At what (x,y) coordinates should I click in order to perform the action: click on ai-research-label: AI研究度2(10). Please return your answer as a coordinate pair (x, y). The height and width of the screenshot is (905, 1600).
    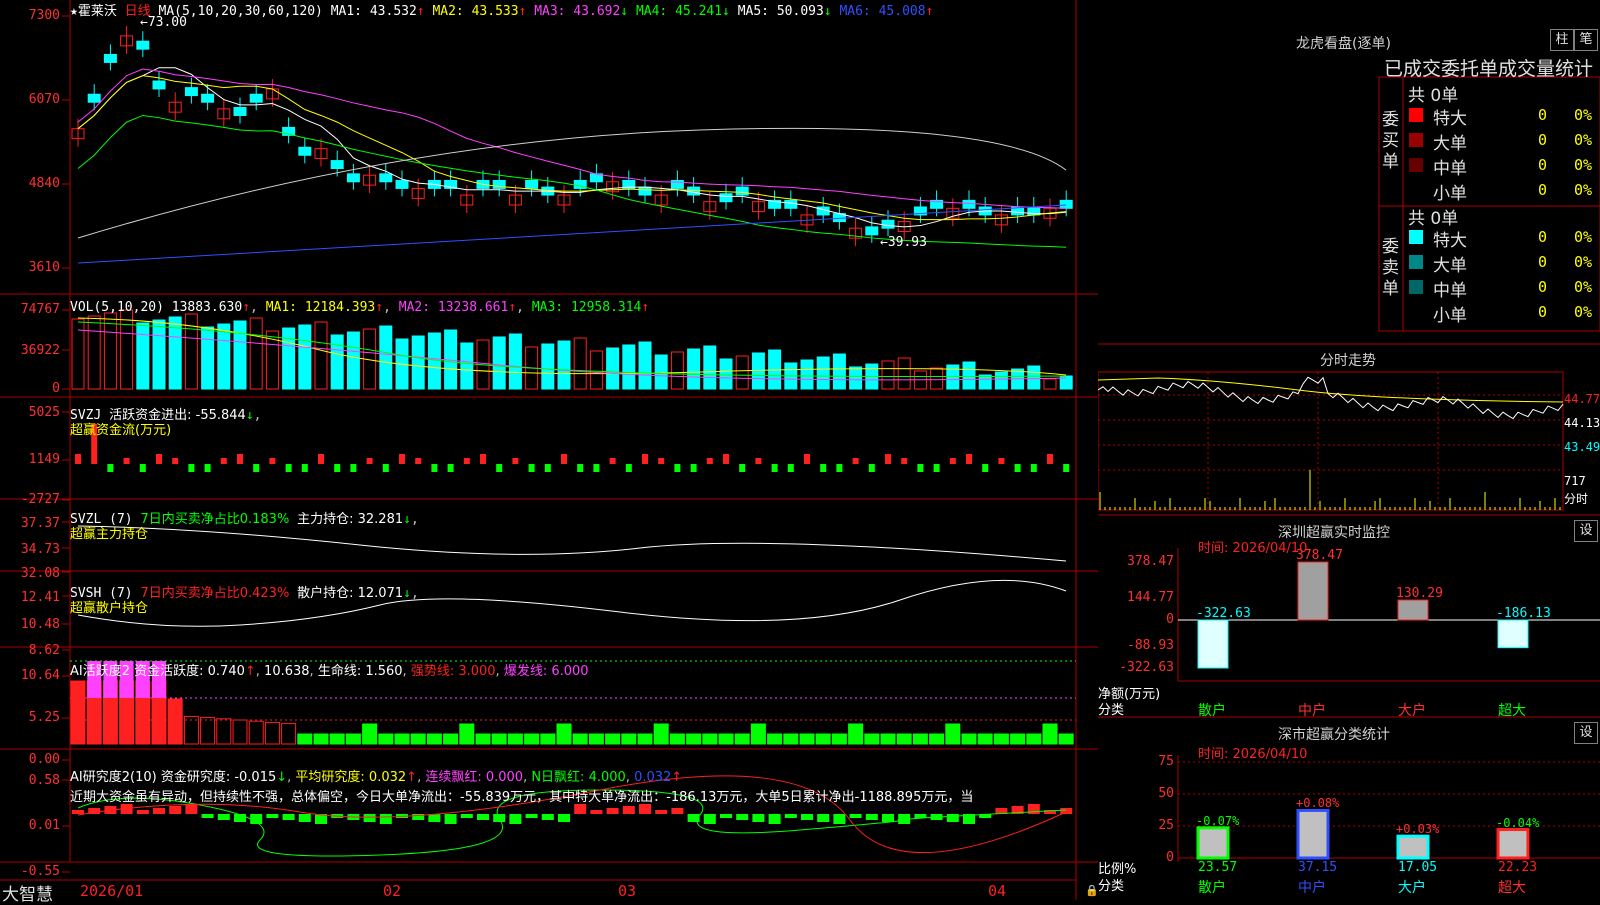
    Looking at the image, I should click on (113, 777).